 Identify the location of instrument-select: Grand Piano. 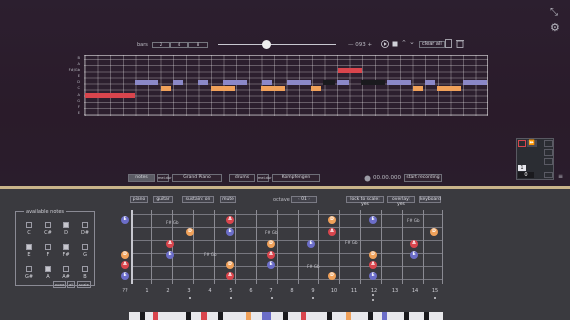
(197, 178).